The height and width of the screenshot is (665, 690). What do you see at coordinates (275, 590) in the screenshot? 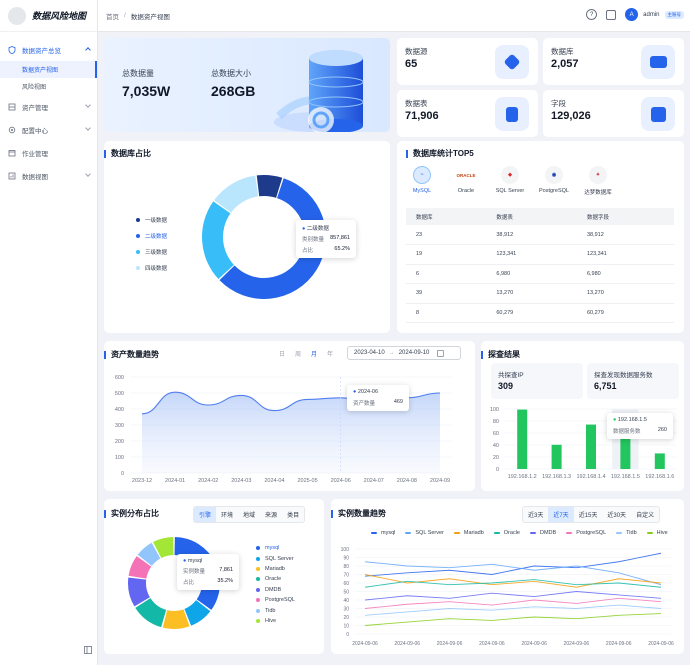
I see `legend-item: DMDB` at bounding box center [275, 590].